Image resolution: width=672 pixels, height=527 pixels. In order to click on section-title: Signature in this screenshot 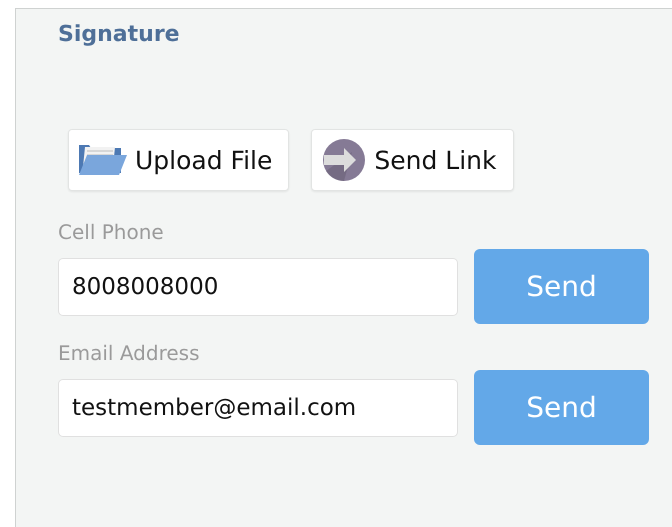, I will do `click(119, 35)`.